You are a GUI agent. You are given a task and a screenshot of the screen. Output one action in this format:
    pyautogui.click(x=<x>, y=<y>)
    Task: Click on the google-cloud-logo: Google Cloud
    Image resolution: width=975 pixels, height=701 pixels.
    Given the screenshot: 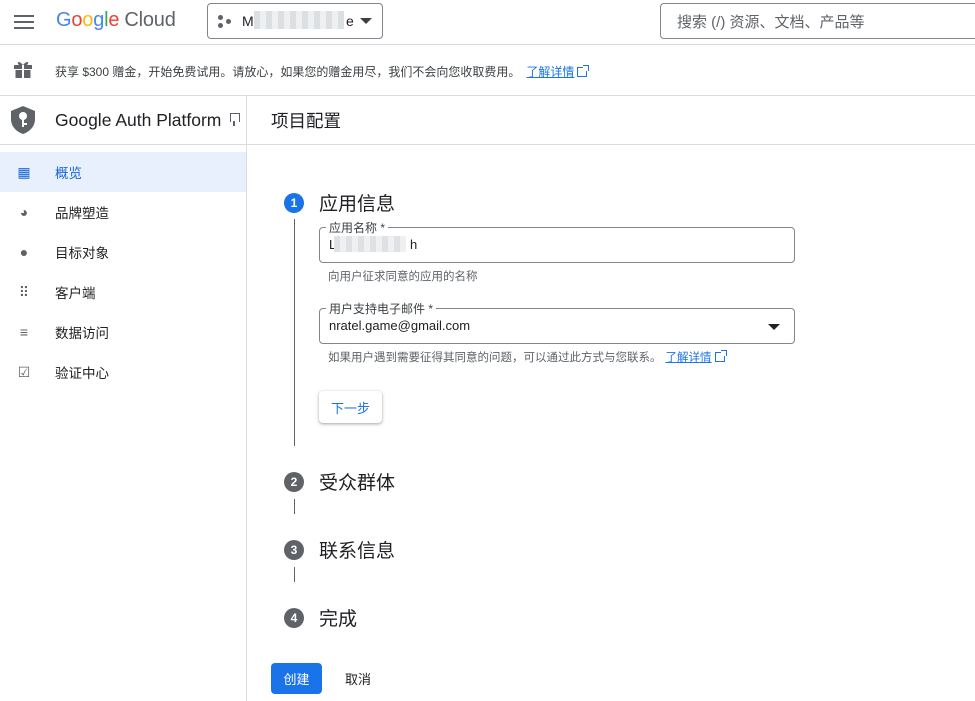 What is the action you would take?
    pyautogui.click(x=116, y=20)
    